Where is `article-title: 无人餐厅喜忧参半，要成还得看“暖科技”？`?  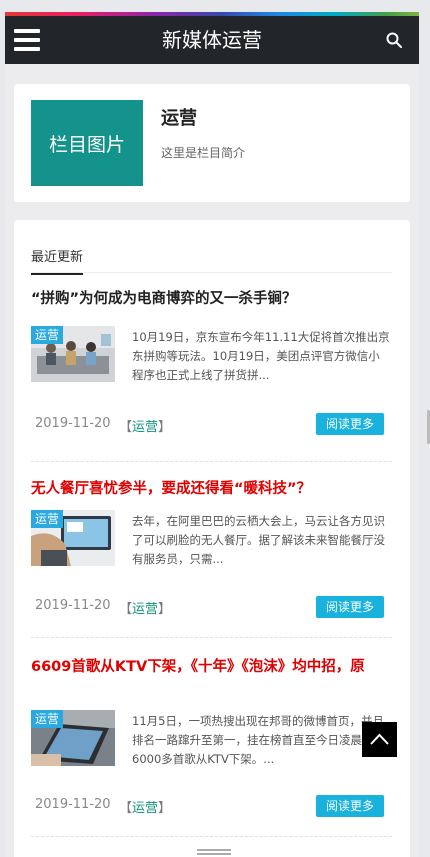 article-title: 无人餐厅喜忧参半，要成还得看“暖科技”？ is located at coordinates (211, 489).